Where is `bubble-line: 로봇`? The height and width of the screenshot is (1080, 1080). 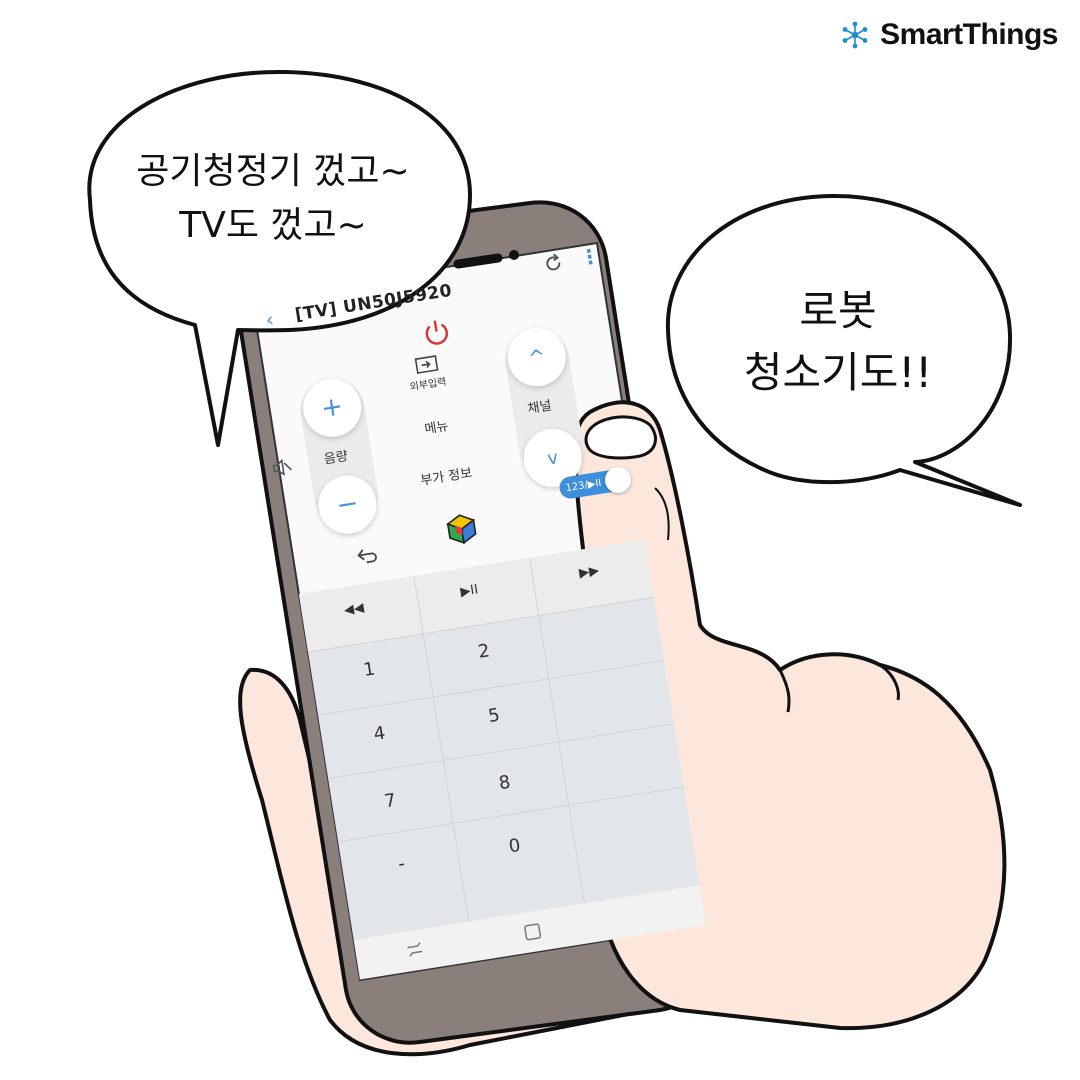 bubble-line: 로봇 is located at coordinates (838, 310).